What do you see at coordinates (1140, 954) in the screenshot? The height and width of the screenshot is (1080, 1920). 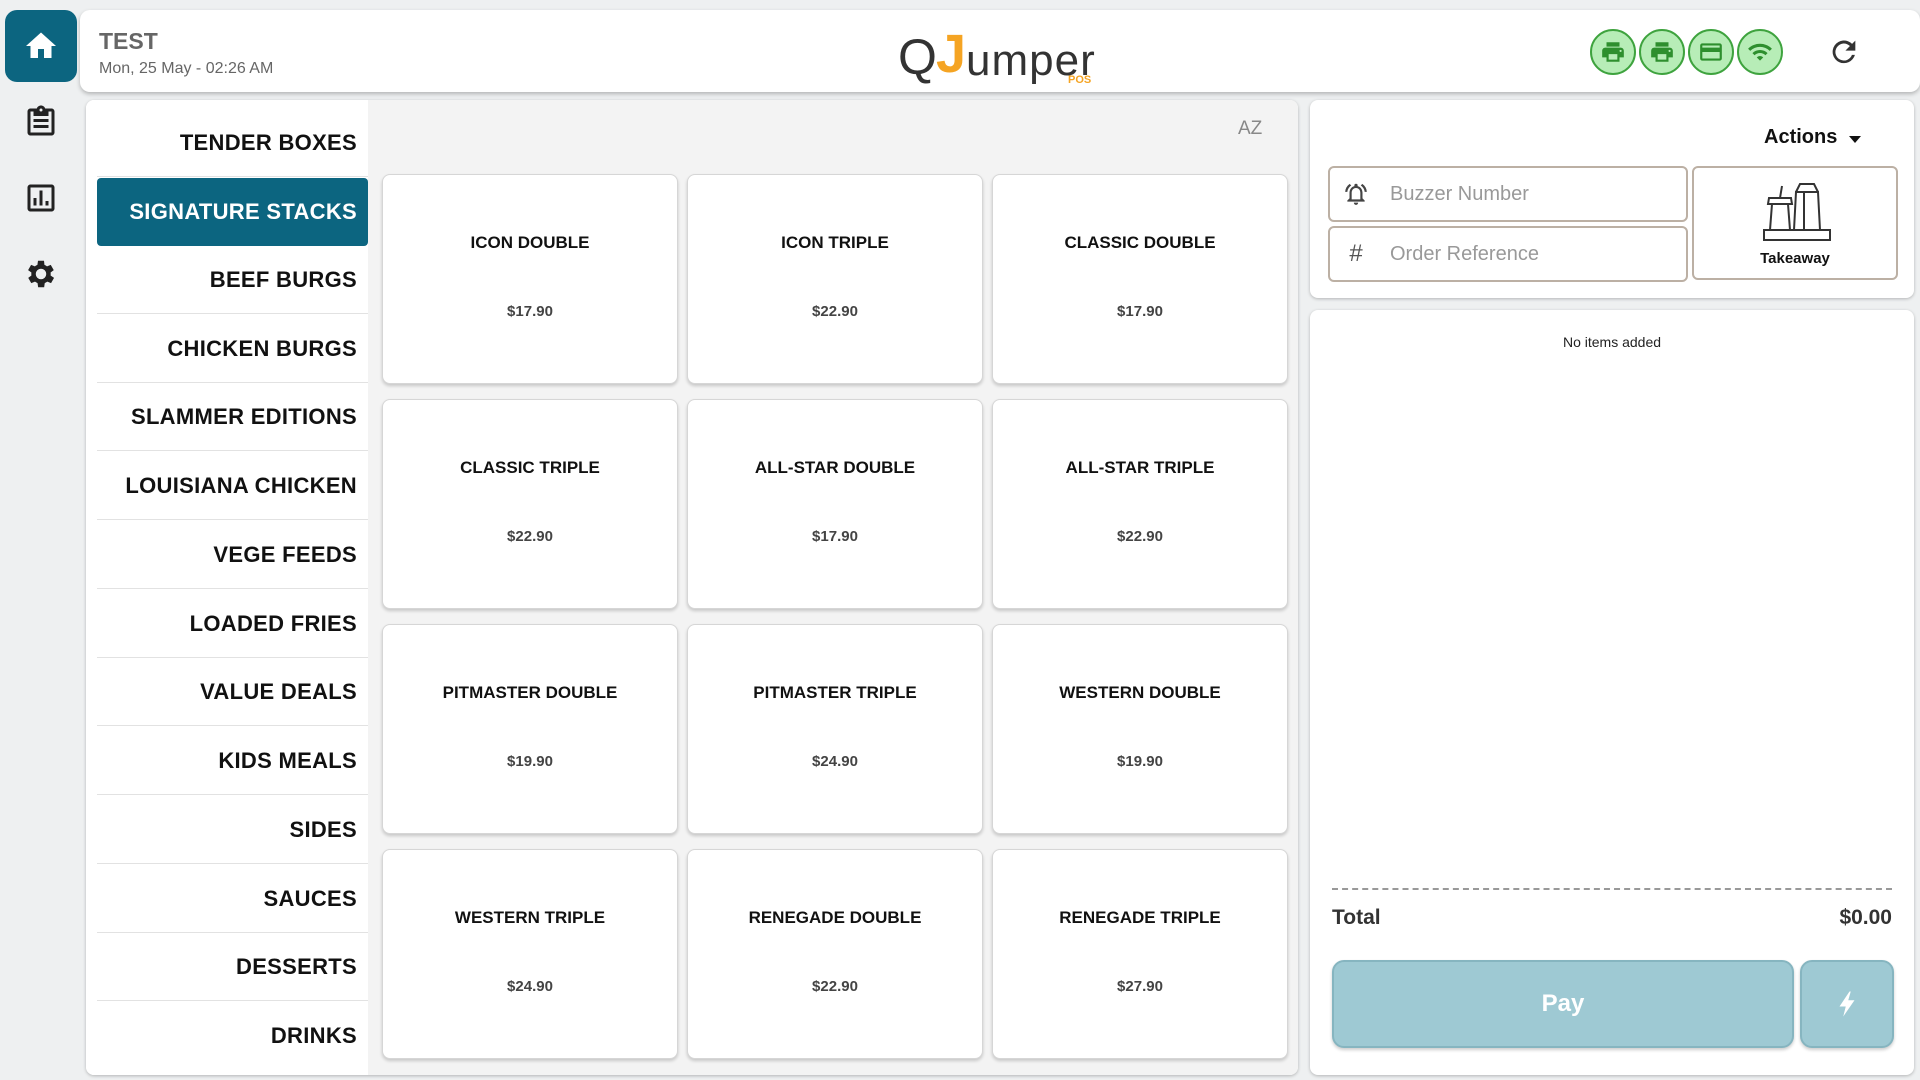 I see `product-tile: RENEGADE TRIPLE $27.90` at bounding box center [1140, 954].